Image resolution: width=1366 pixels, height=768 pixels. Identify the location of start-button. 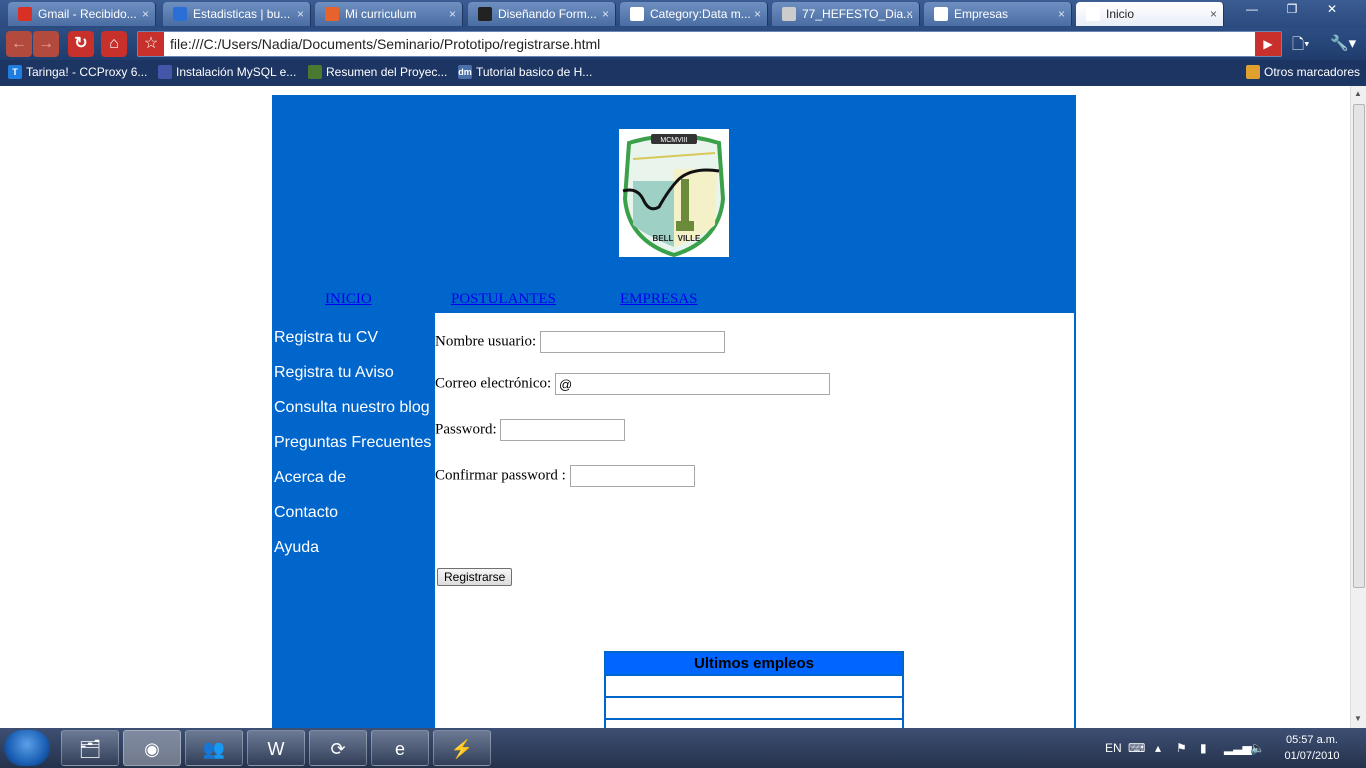
(27, 748).